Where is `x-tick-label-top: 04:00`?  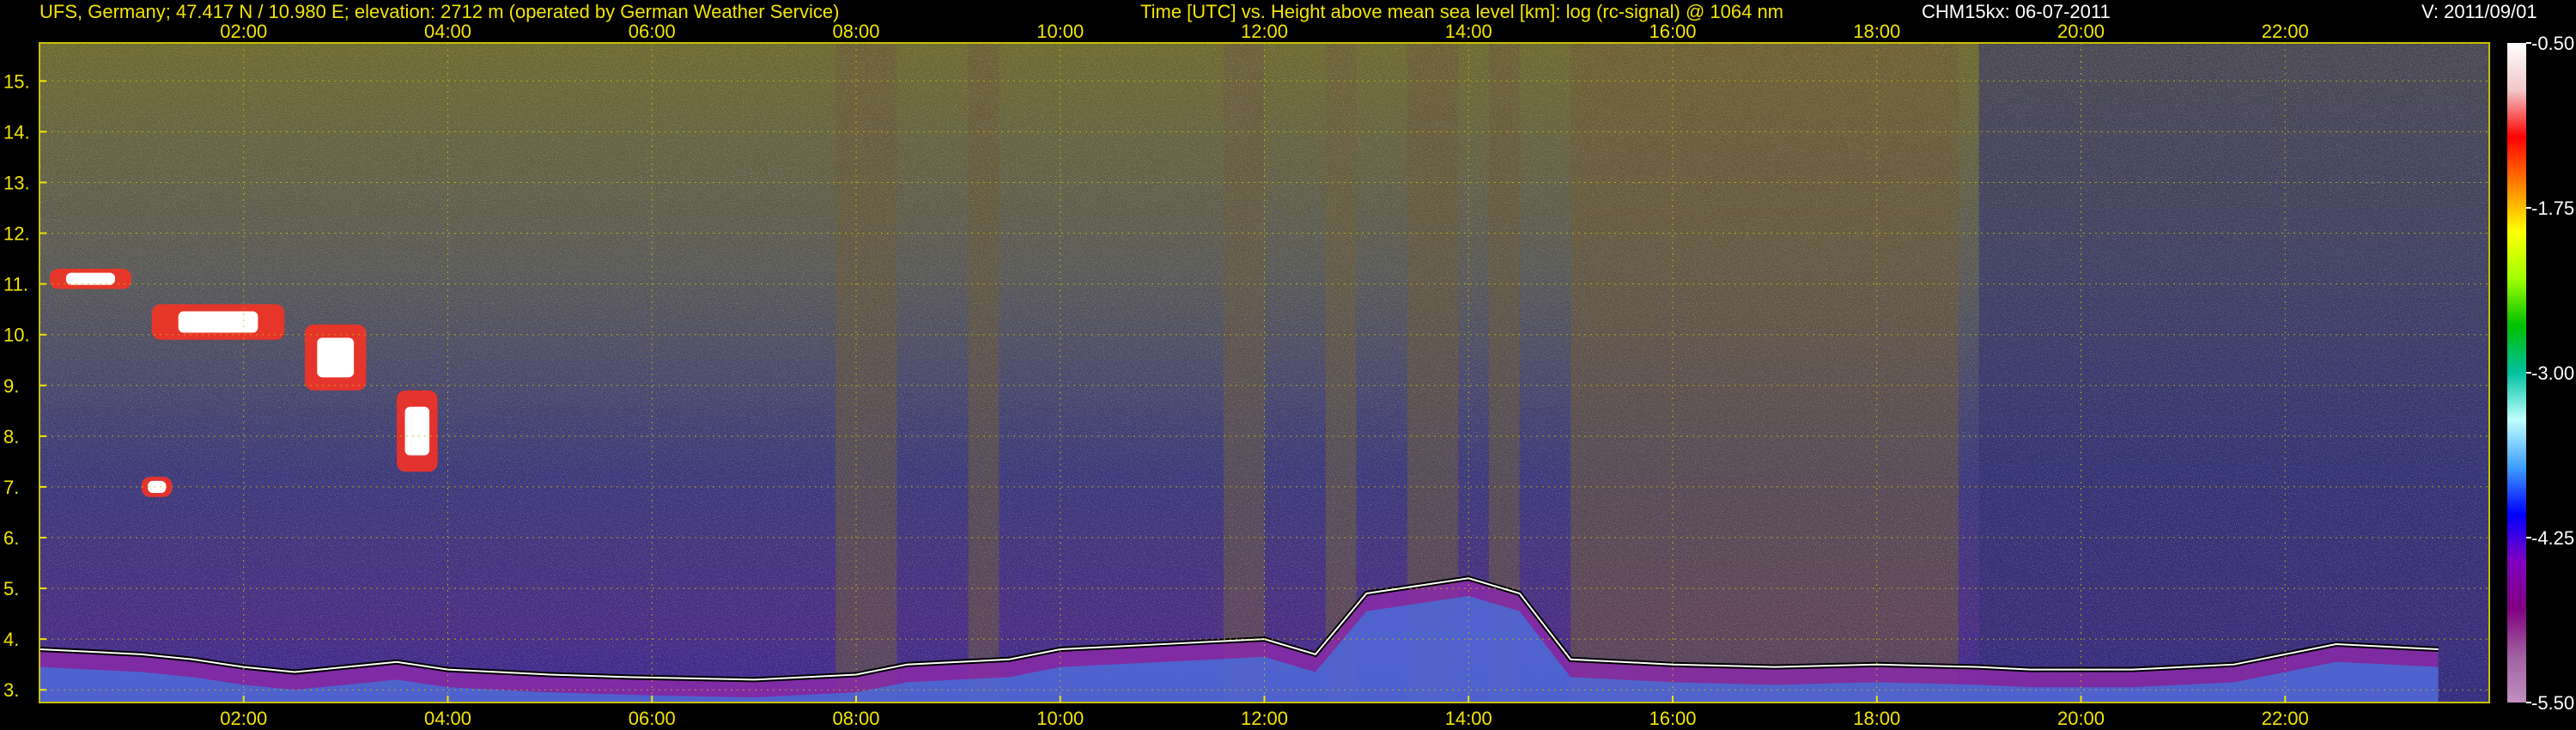 x-tick-label-top: 04:00 is located at coordinates (448, 31).